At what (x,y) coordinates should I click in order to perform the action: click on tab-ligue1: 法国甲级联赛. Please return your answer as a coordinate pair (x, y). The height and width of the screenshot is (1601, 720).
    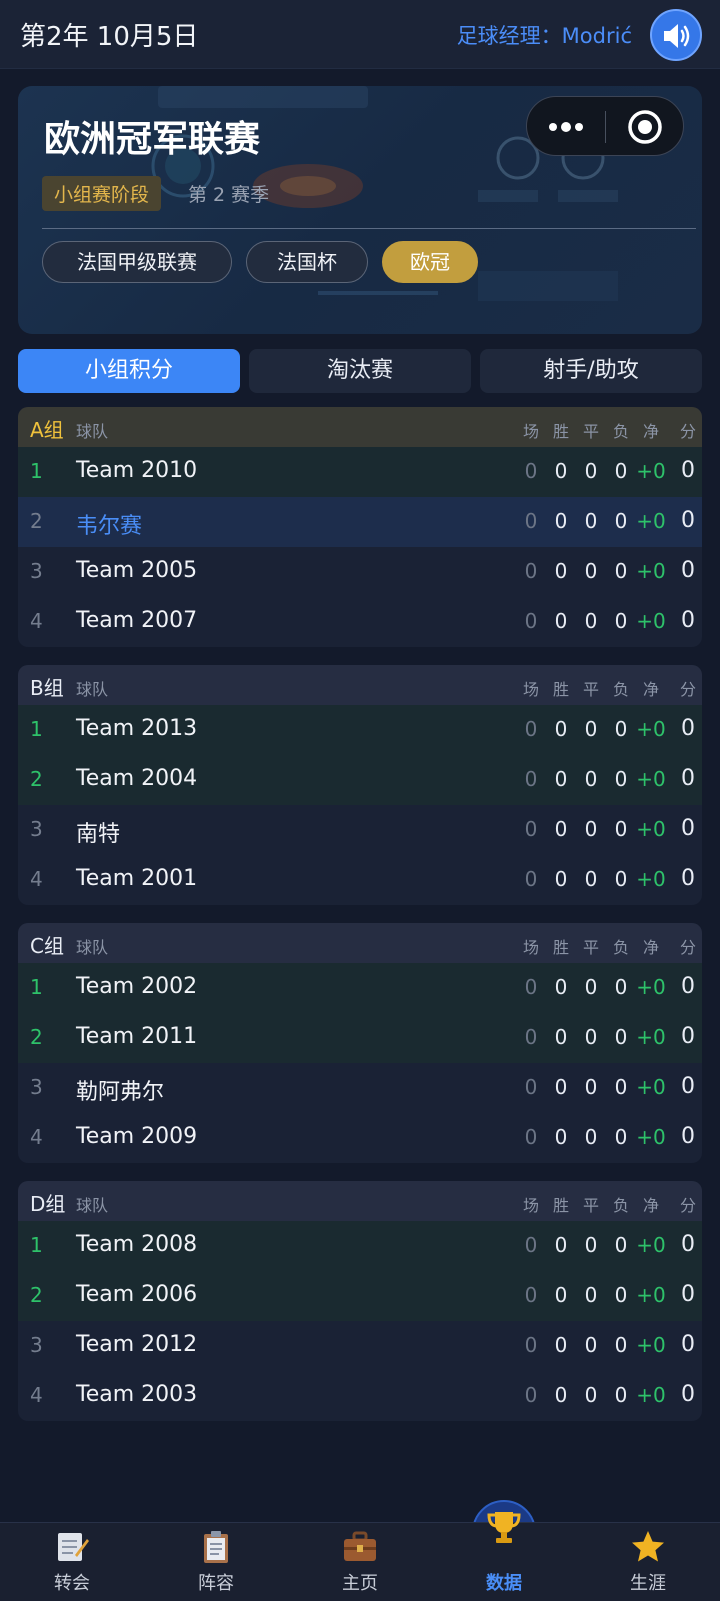
    Looking at the image, I should click on (137, 262).